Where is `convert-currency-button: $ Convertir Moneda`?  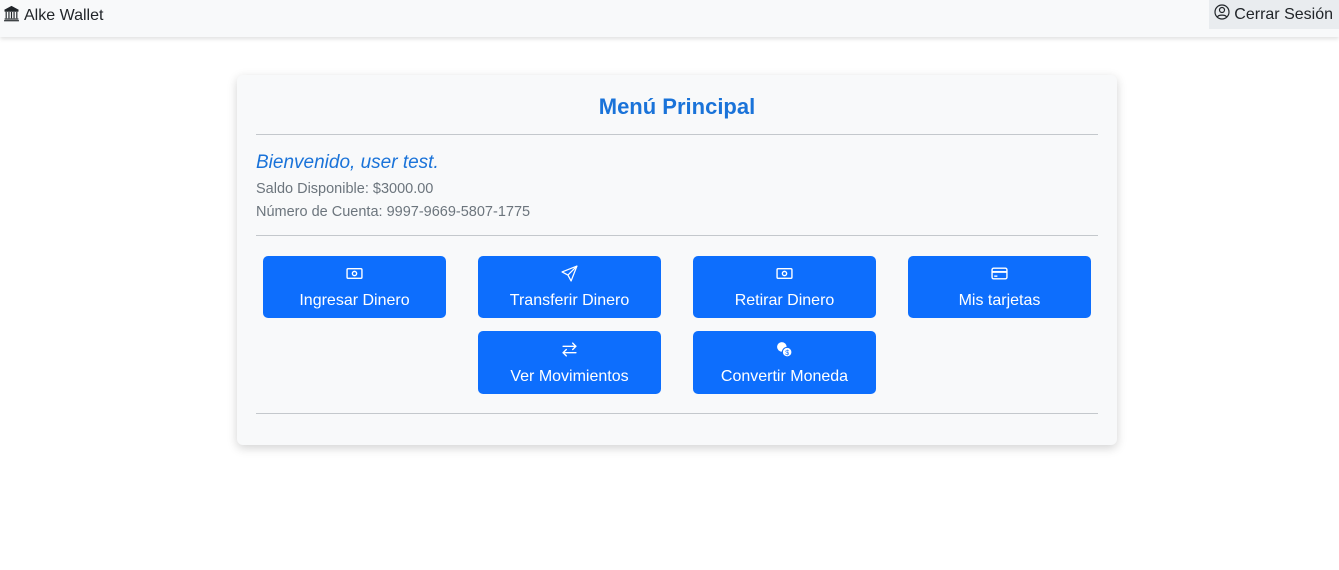 convert-currency-button: $ Convertir Moneda is located at coordinates (784, 362).